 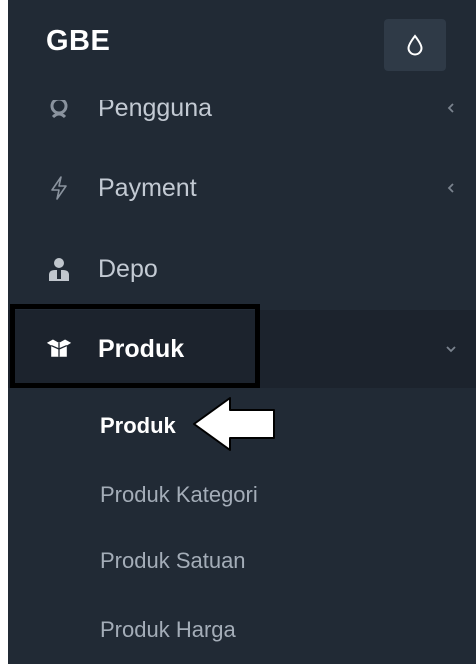 I want to click on sidebar-item-label: Depo, so click(x=128, y=268).